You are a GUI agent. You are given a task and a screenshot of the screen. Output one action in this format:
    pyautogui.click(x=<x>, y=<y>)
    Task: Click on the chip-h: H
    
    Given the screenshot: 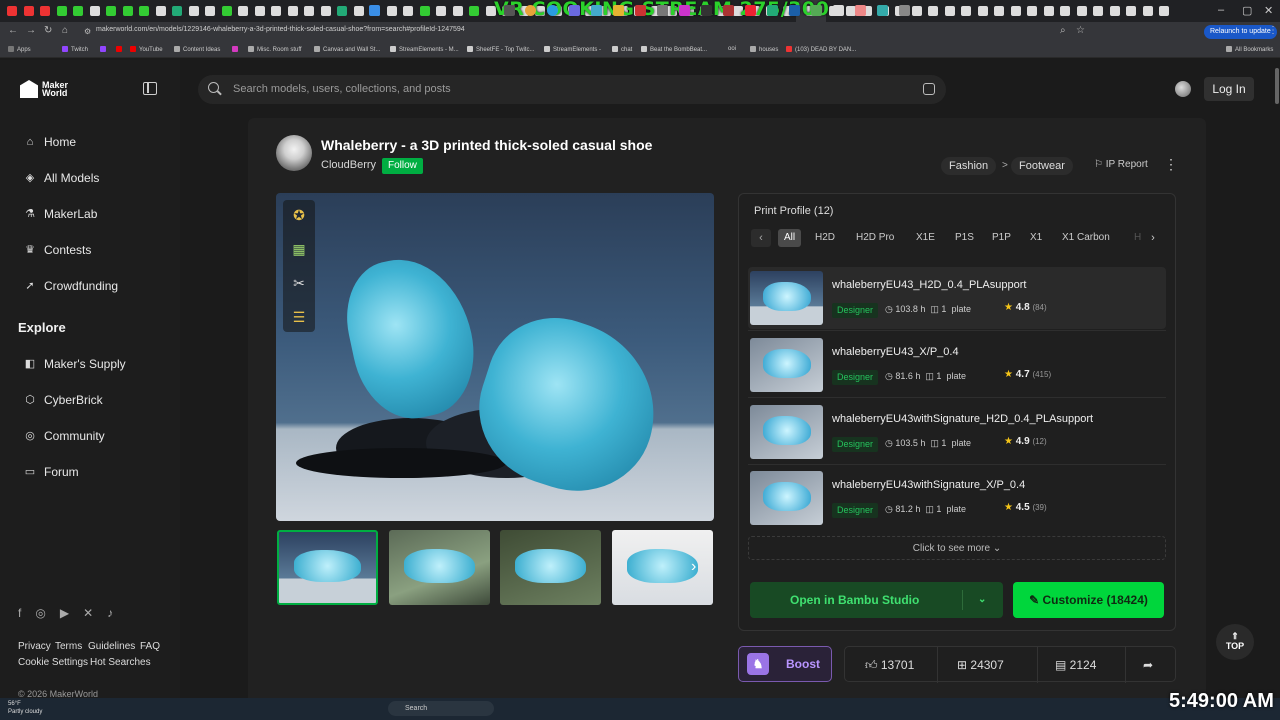 What is the action you would take?
    pyautogui.click(x=1137, y=238)
    